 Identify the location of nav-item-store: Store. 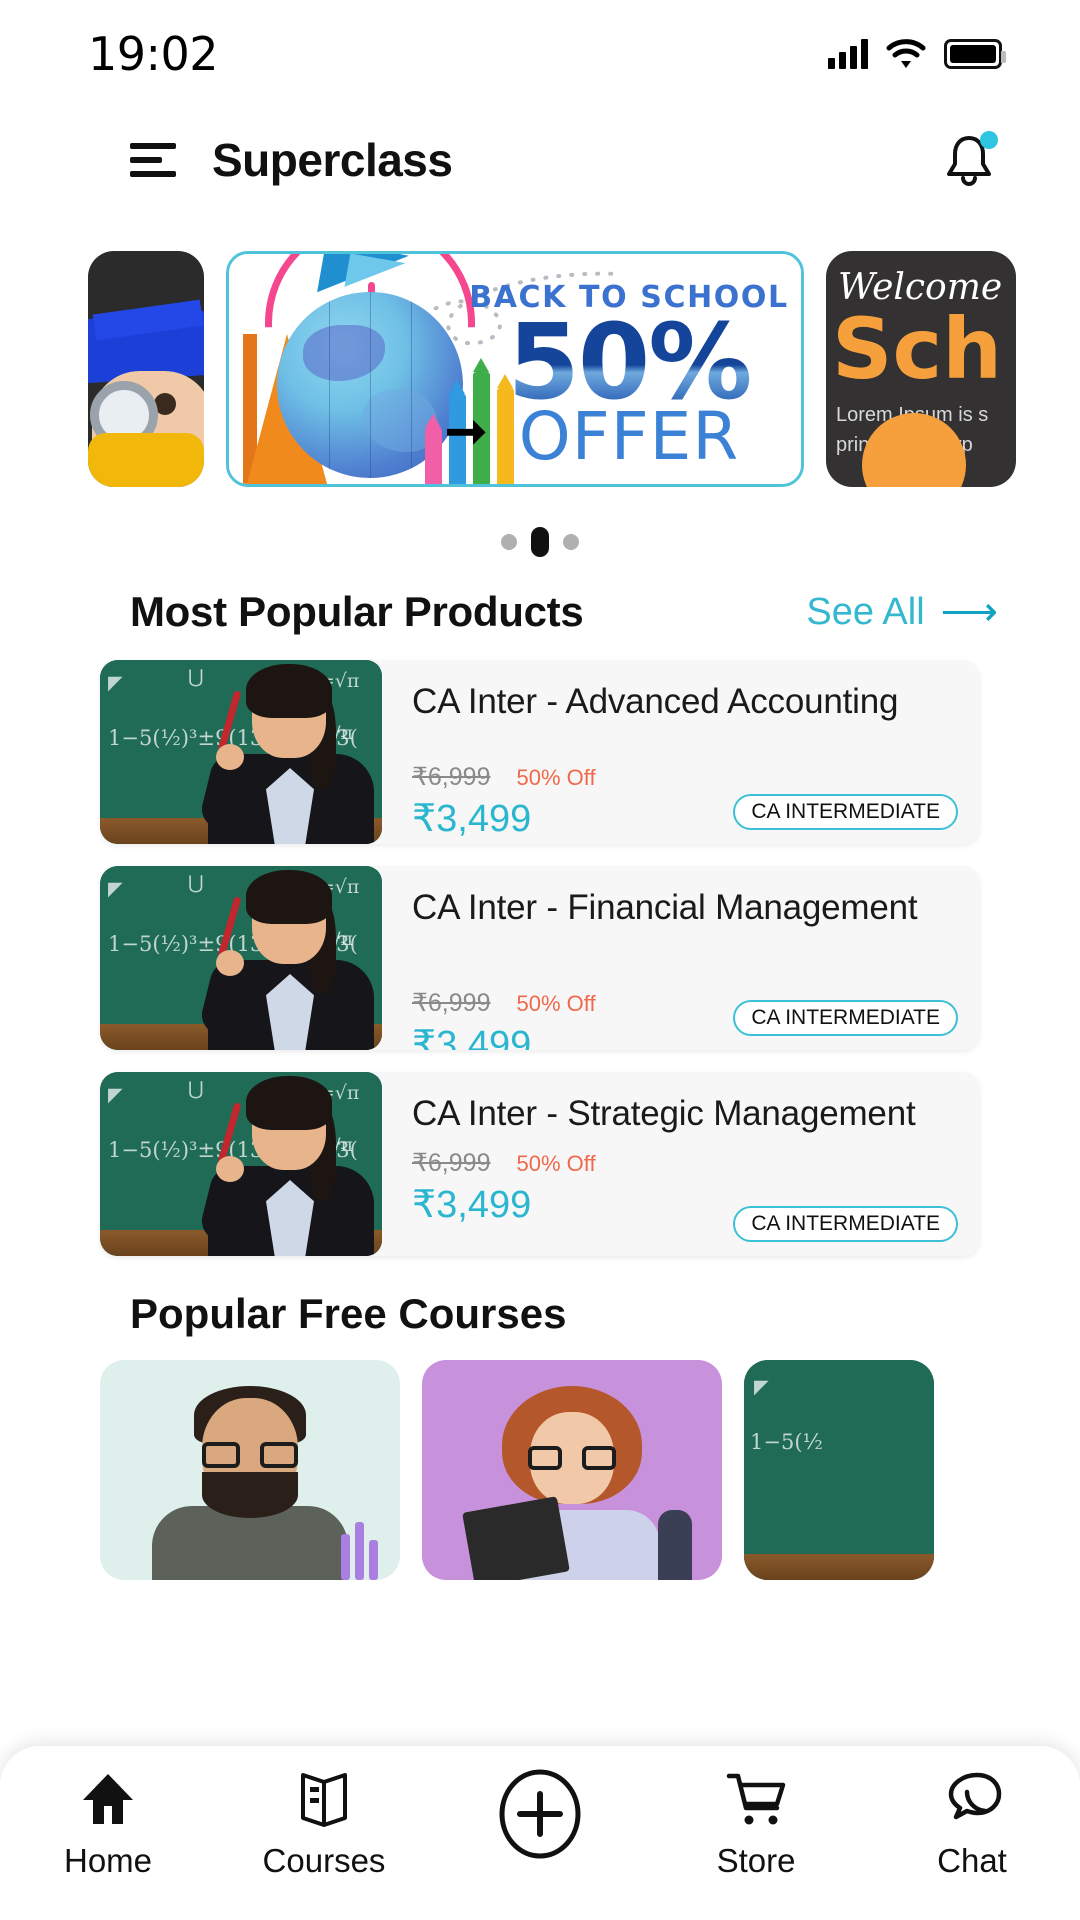
(756, 1824).